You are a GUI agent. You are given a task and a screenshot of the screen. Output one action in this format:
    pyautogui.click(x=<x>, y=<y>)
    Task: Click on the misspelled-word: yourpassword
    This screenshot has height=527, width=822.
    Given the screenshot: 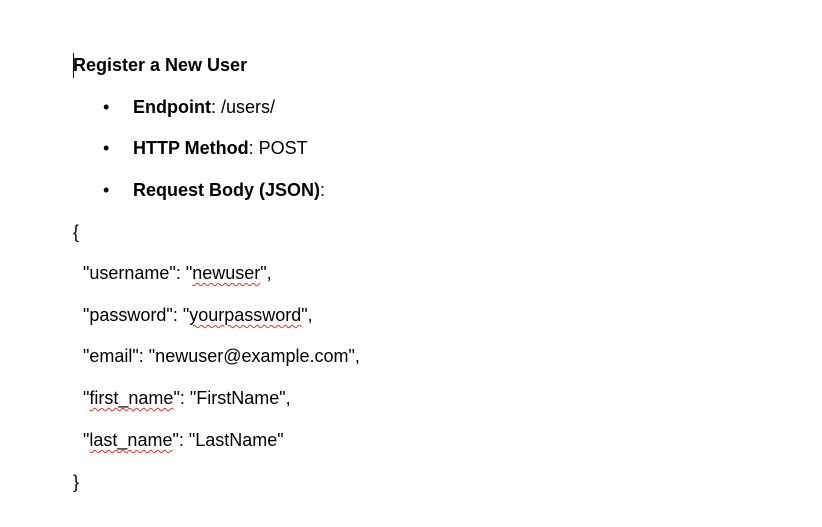 What is the action you would take?
    pyautogui.click(x=245, y=315)
    